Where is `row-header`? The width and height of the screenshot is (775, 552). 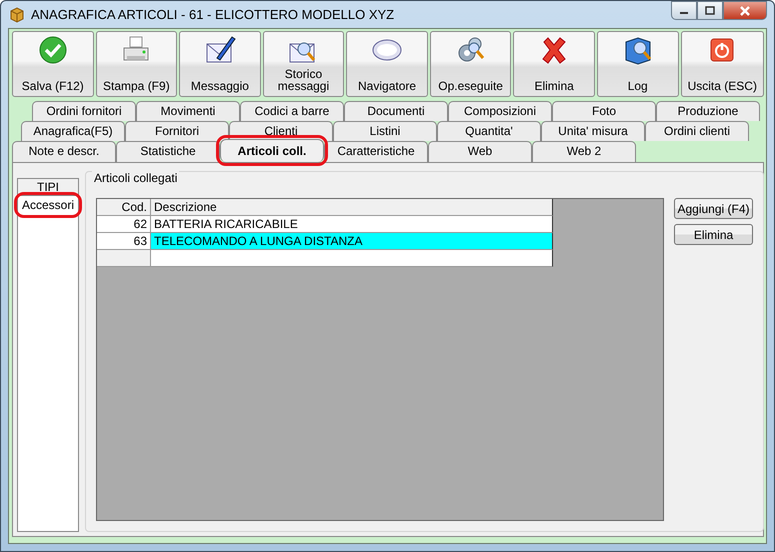 row-header is located at coordinates (124, 258).